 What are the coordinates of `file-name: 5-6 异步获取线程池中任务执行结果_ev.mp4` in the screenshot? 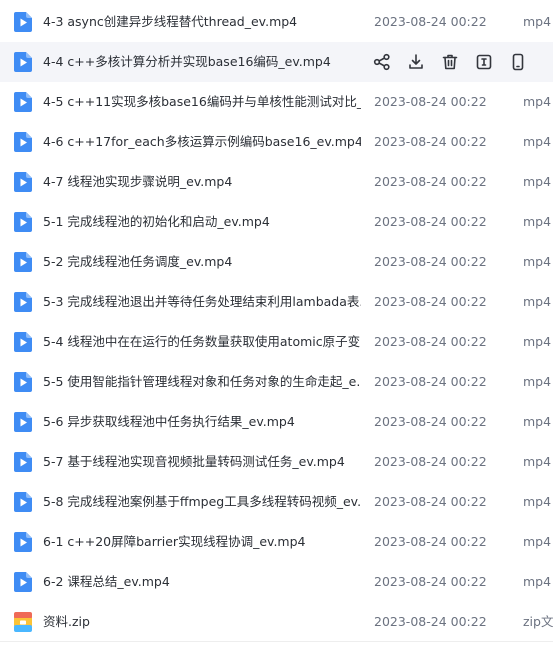 It's located at (202, 422).